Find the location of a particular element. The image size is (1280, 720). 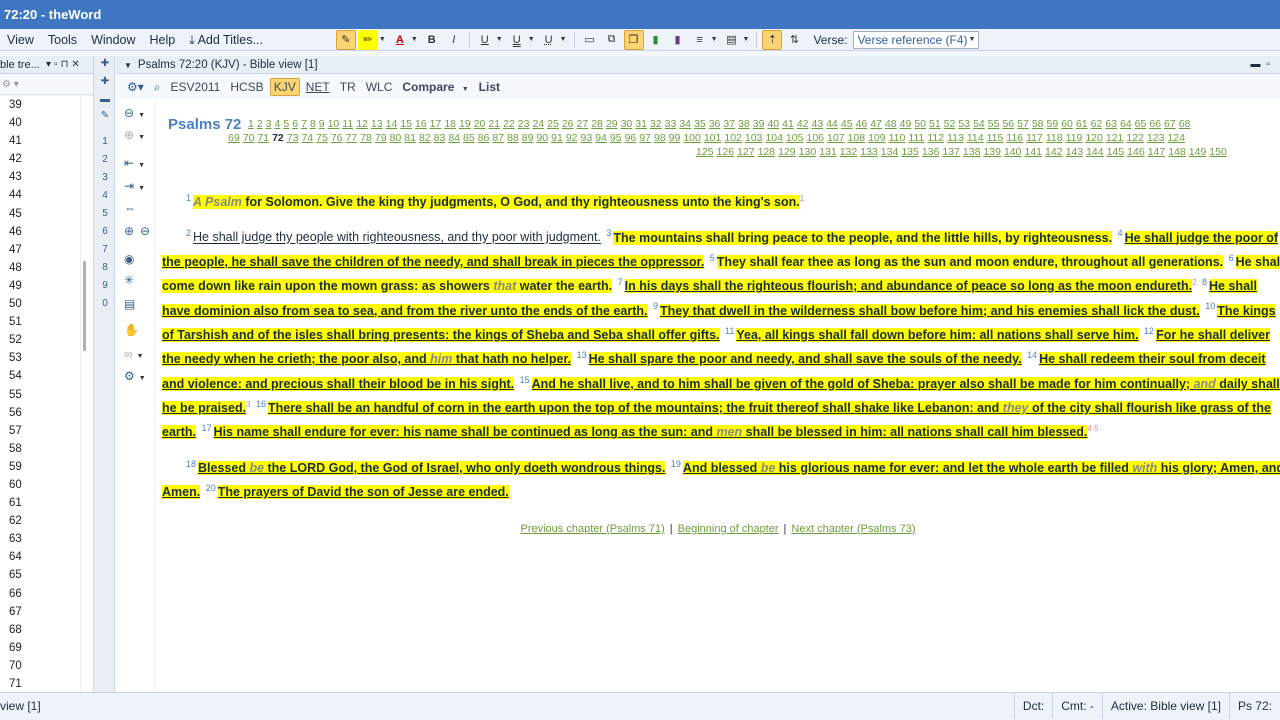

chapter-link: 124 is located at coordinates (1176, 138).